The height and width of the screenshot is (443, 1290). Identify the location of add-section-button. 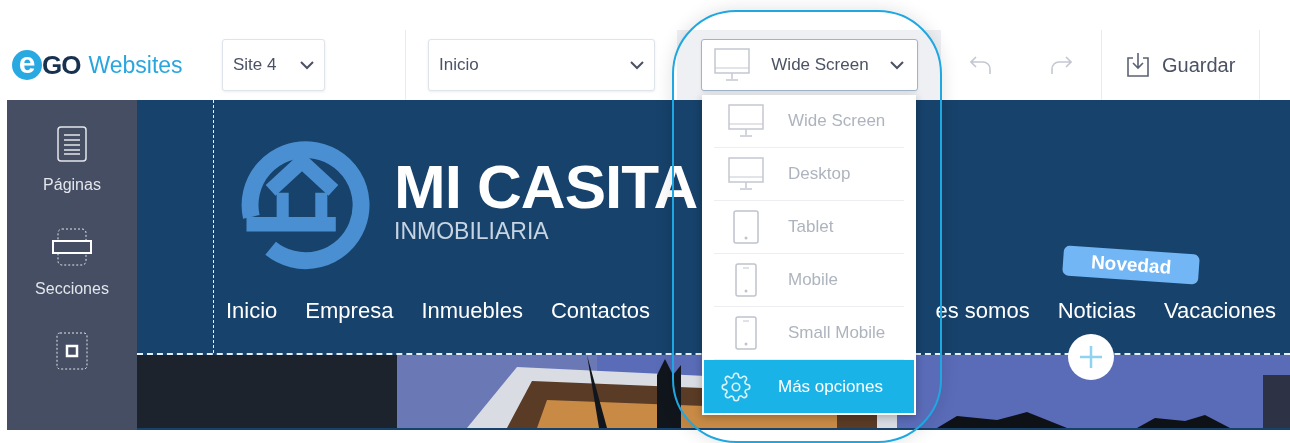
(1091, 357).